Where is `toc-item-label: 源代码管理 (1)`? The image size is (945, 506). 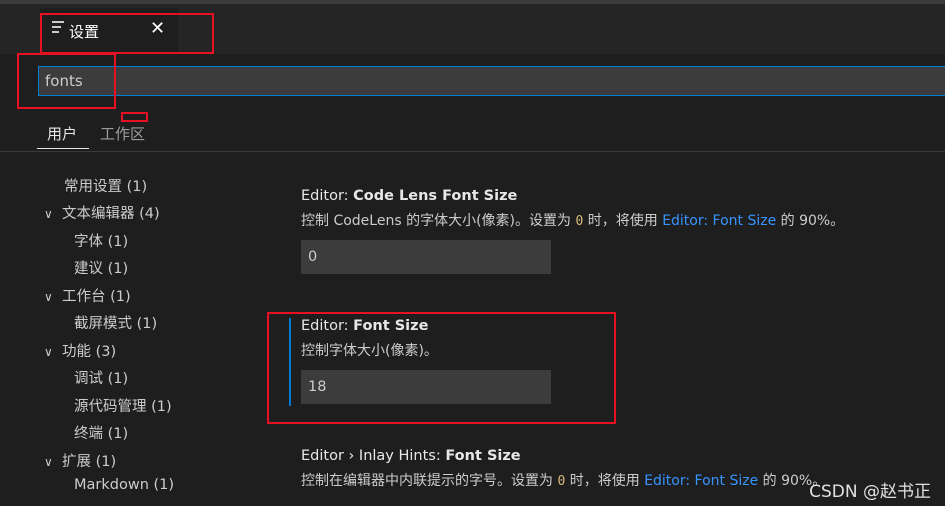
toc-item-label: 源代码管理 (1) is located at coordinates (123, 407).